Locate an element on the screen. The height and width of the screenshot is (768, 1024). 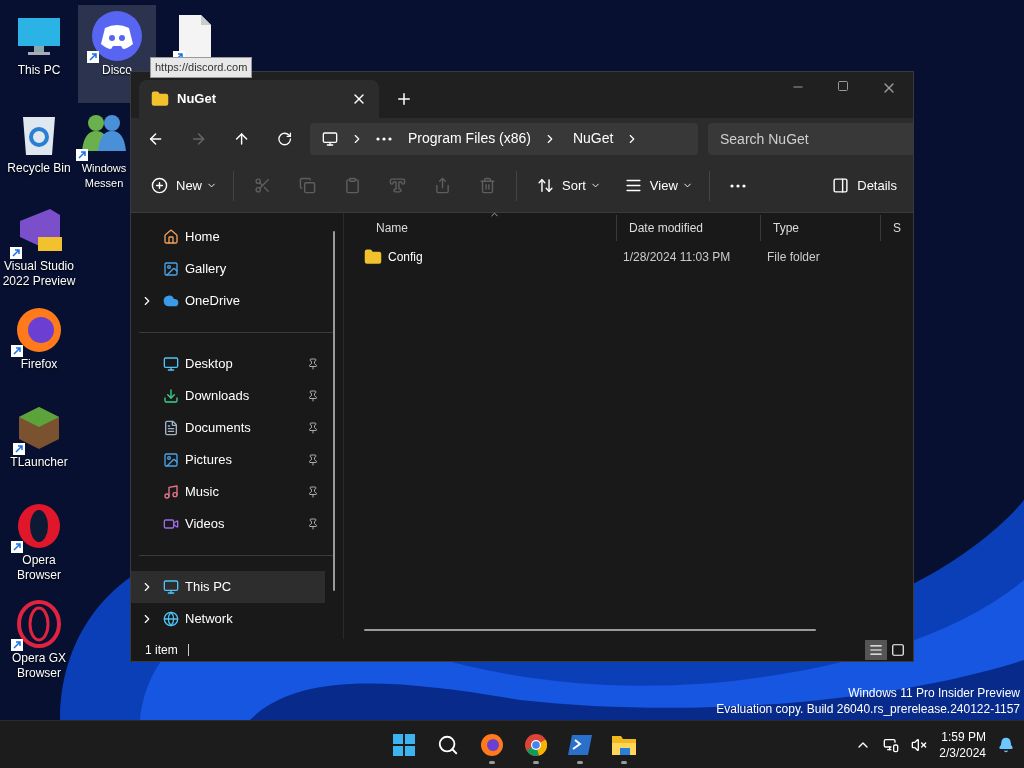
desktop-icon: Windows Messen is located at coordinates (104, 152).